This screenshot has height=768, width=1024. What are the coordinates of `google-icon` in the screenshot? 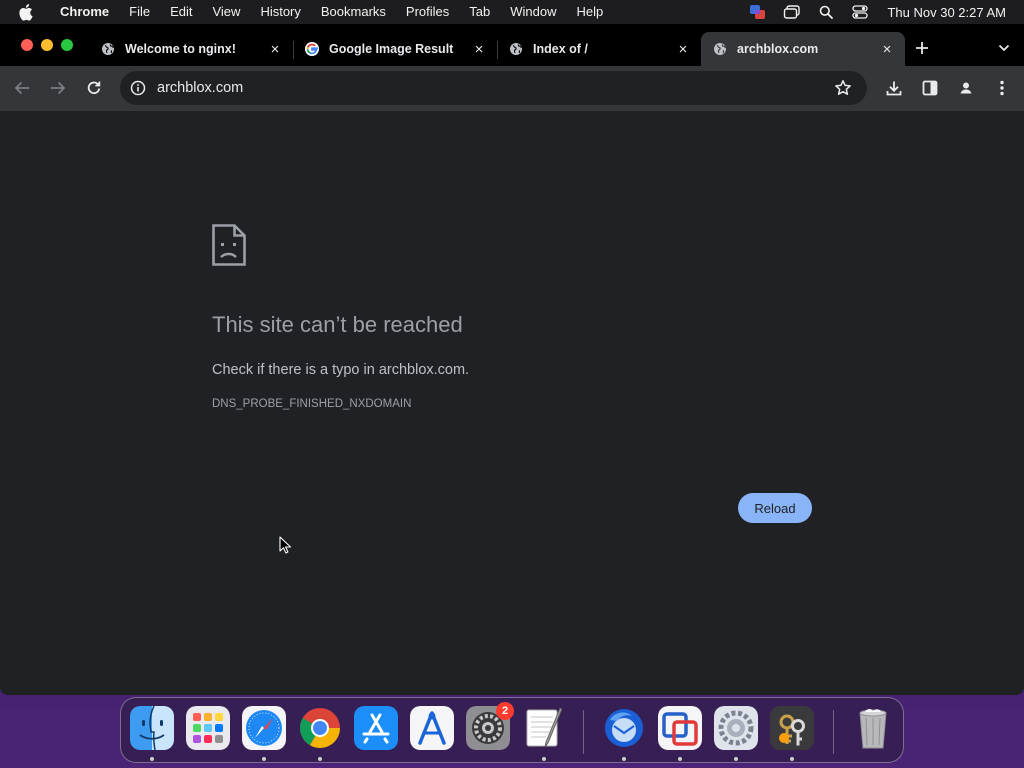 It's located at (312, 49).